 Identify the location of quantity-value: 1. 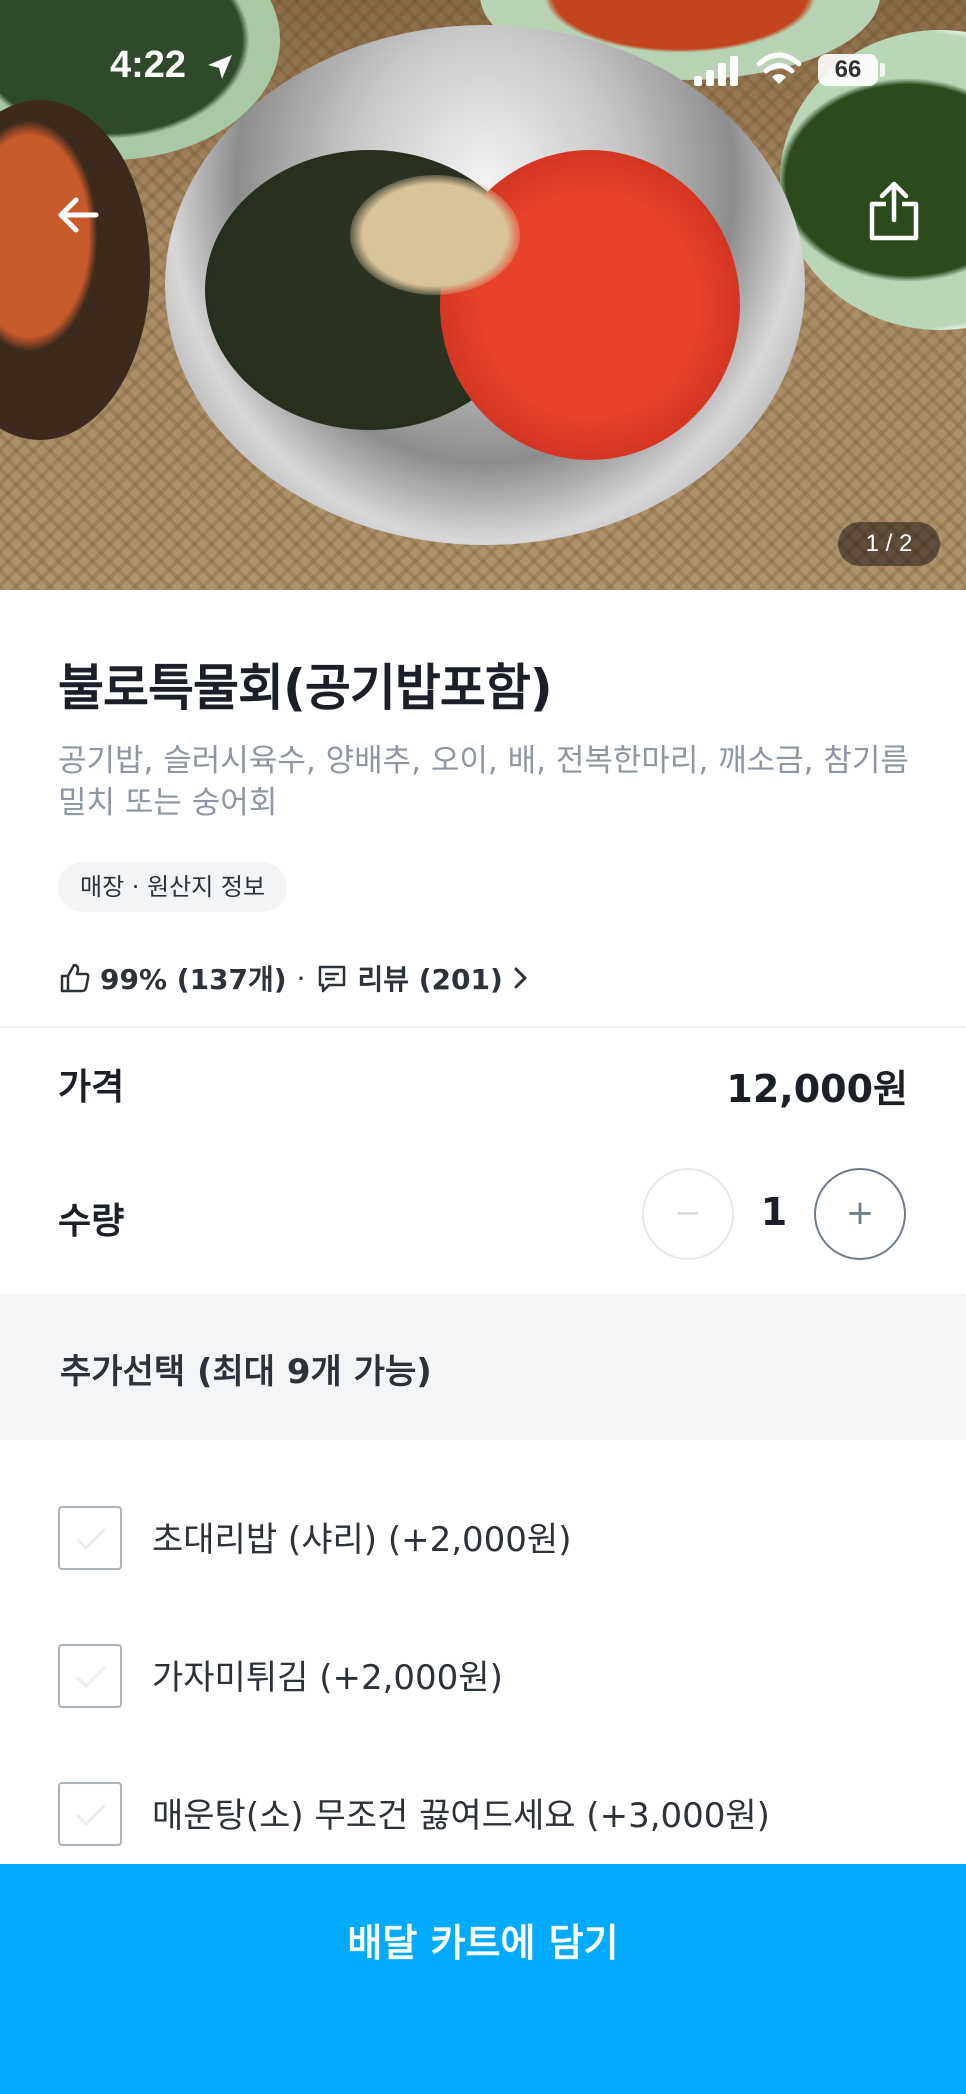
(774, 1212).